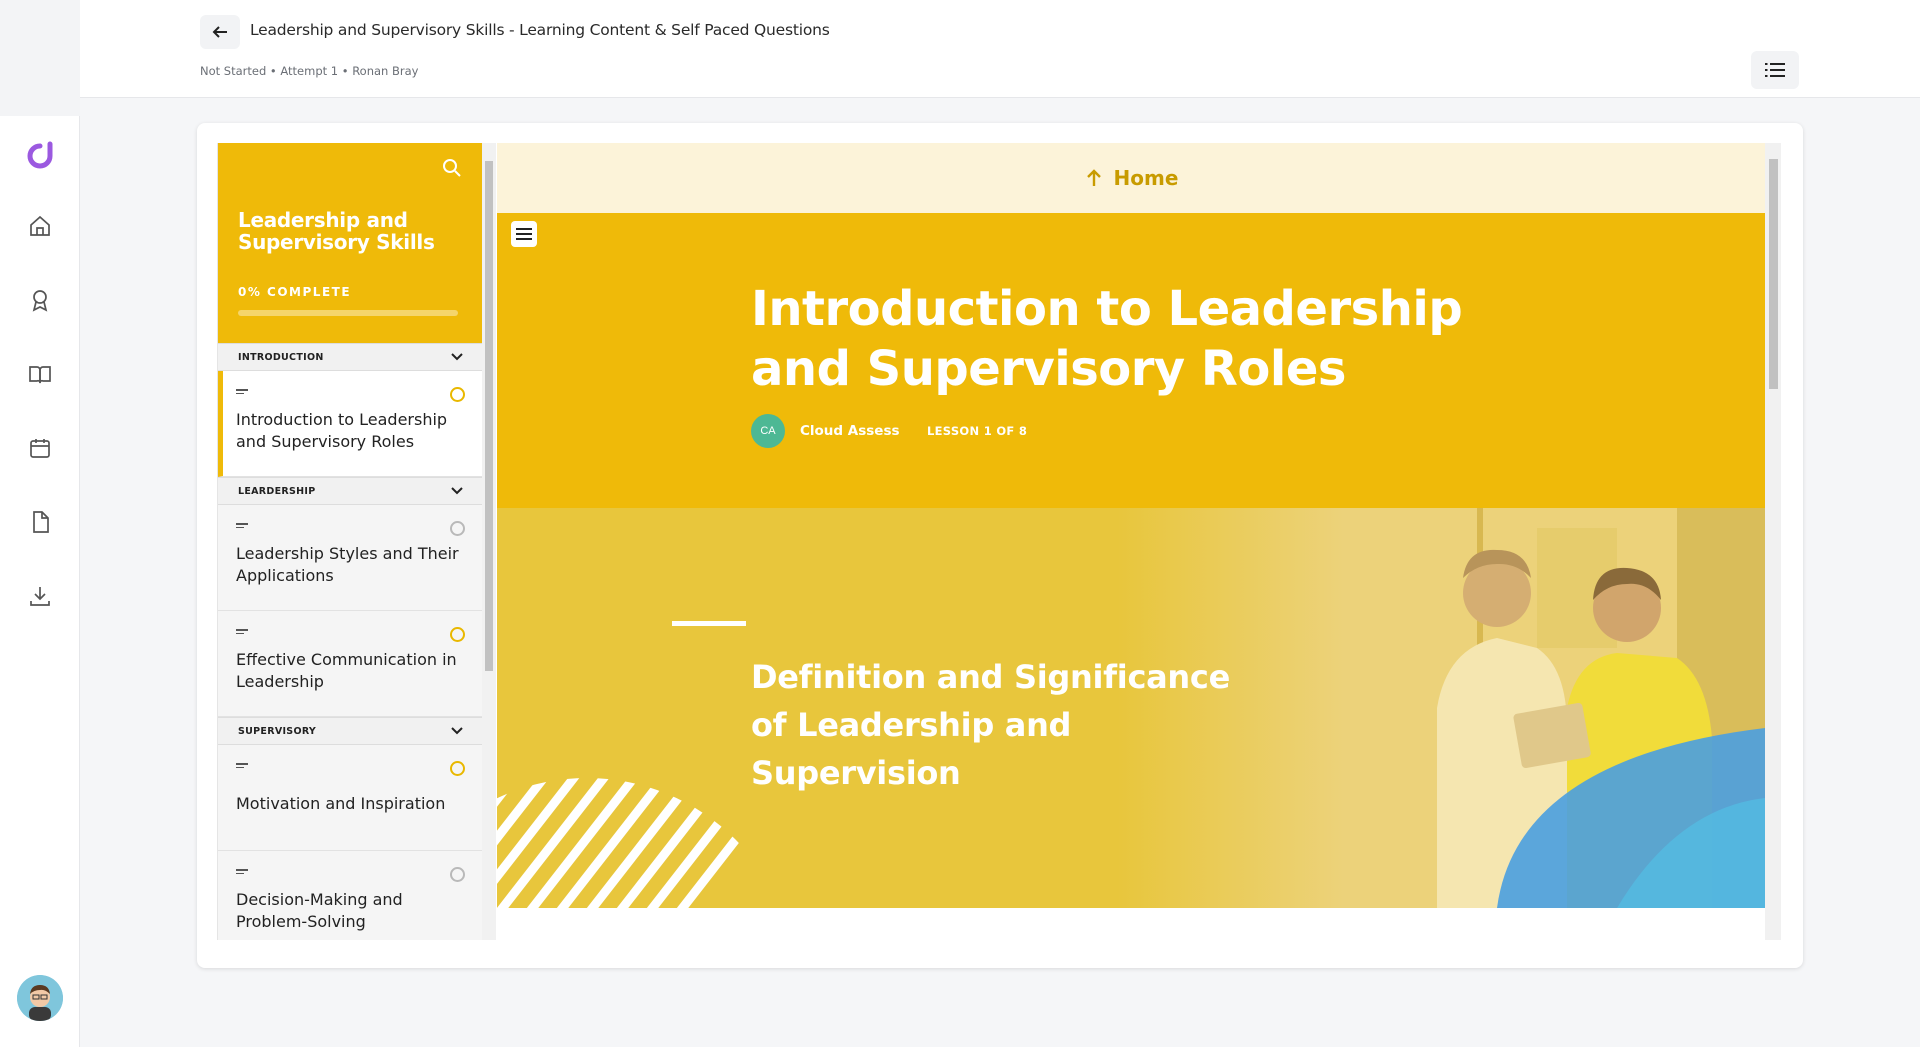 Image resolution: width=1920 pixels, height=1047 pixels. I want to click on course-title: Leadership and Supervisory Skills, so click(336, 231).